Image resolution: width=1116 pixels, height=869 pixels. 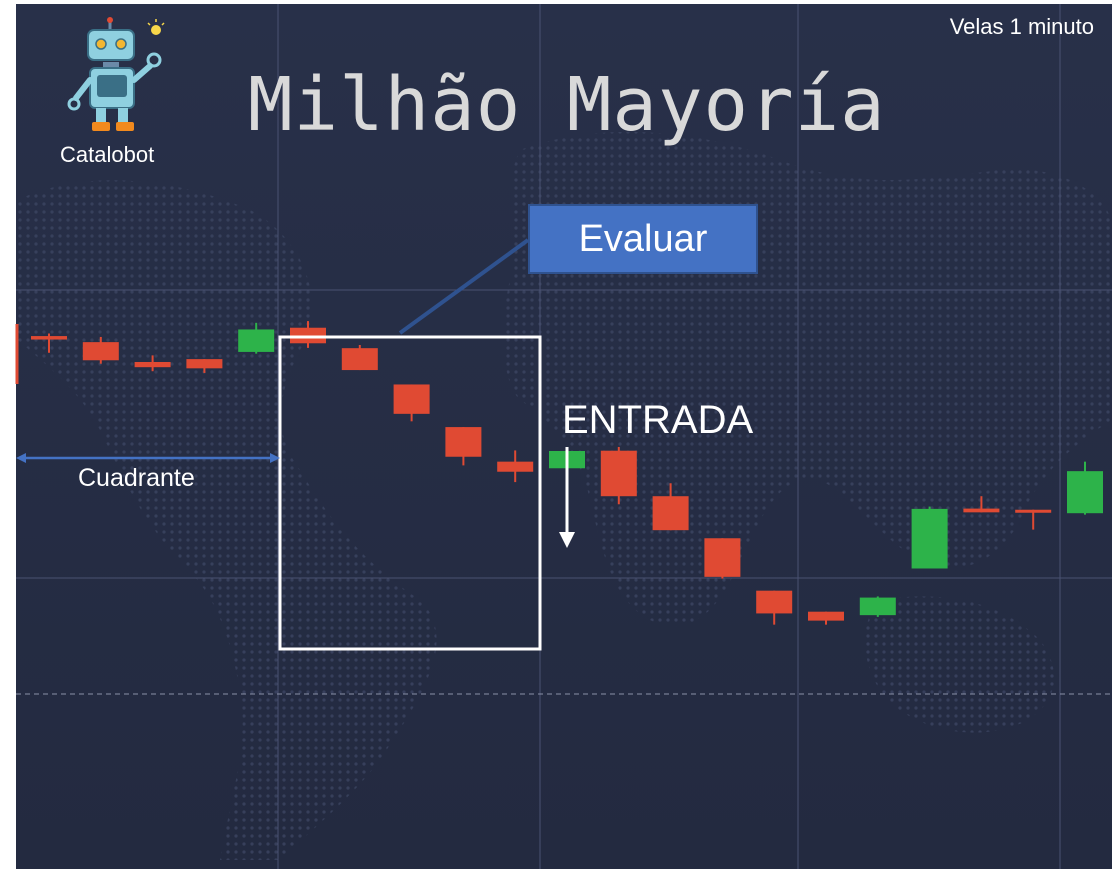 What do you see at coordinates (107, 154) in the screenshot?
I see `brand-label: Catalobot` at bounding box center [107, 154].